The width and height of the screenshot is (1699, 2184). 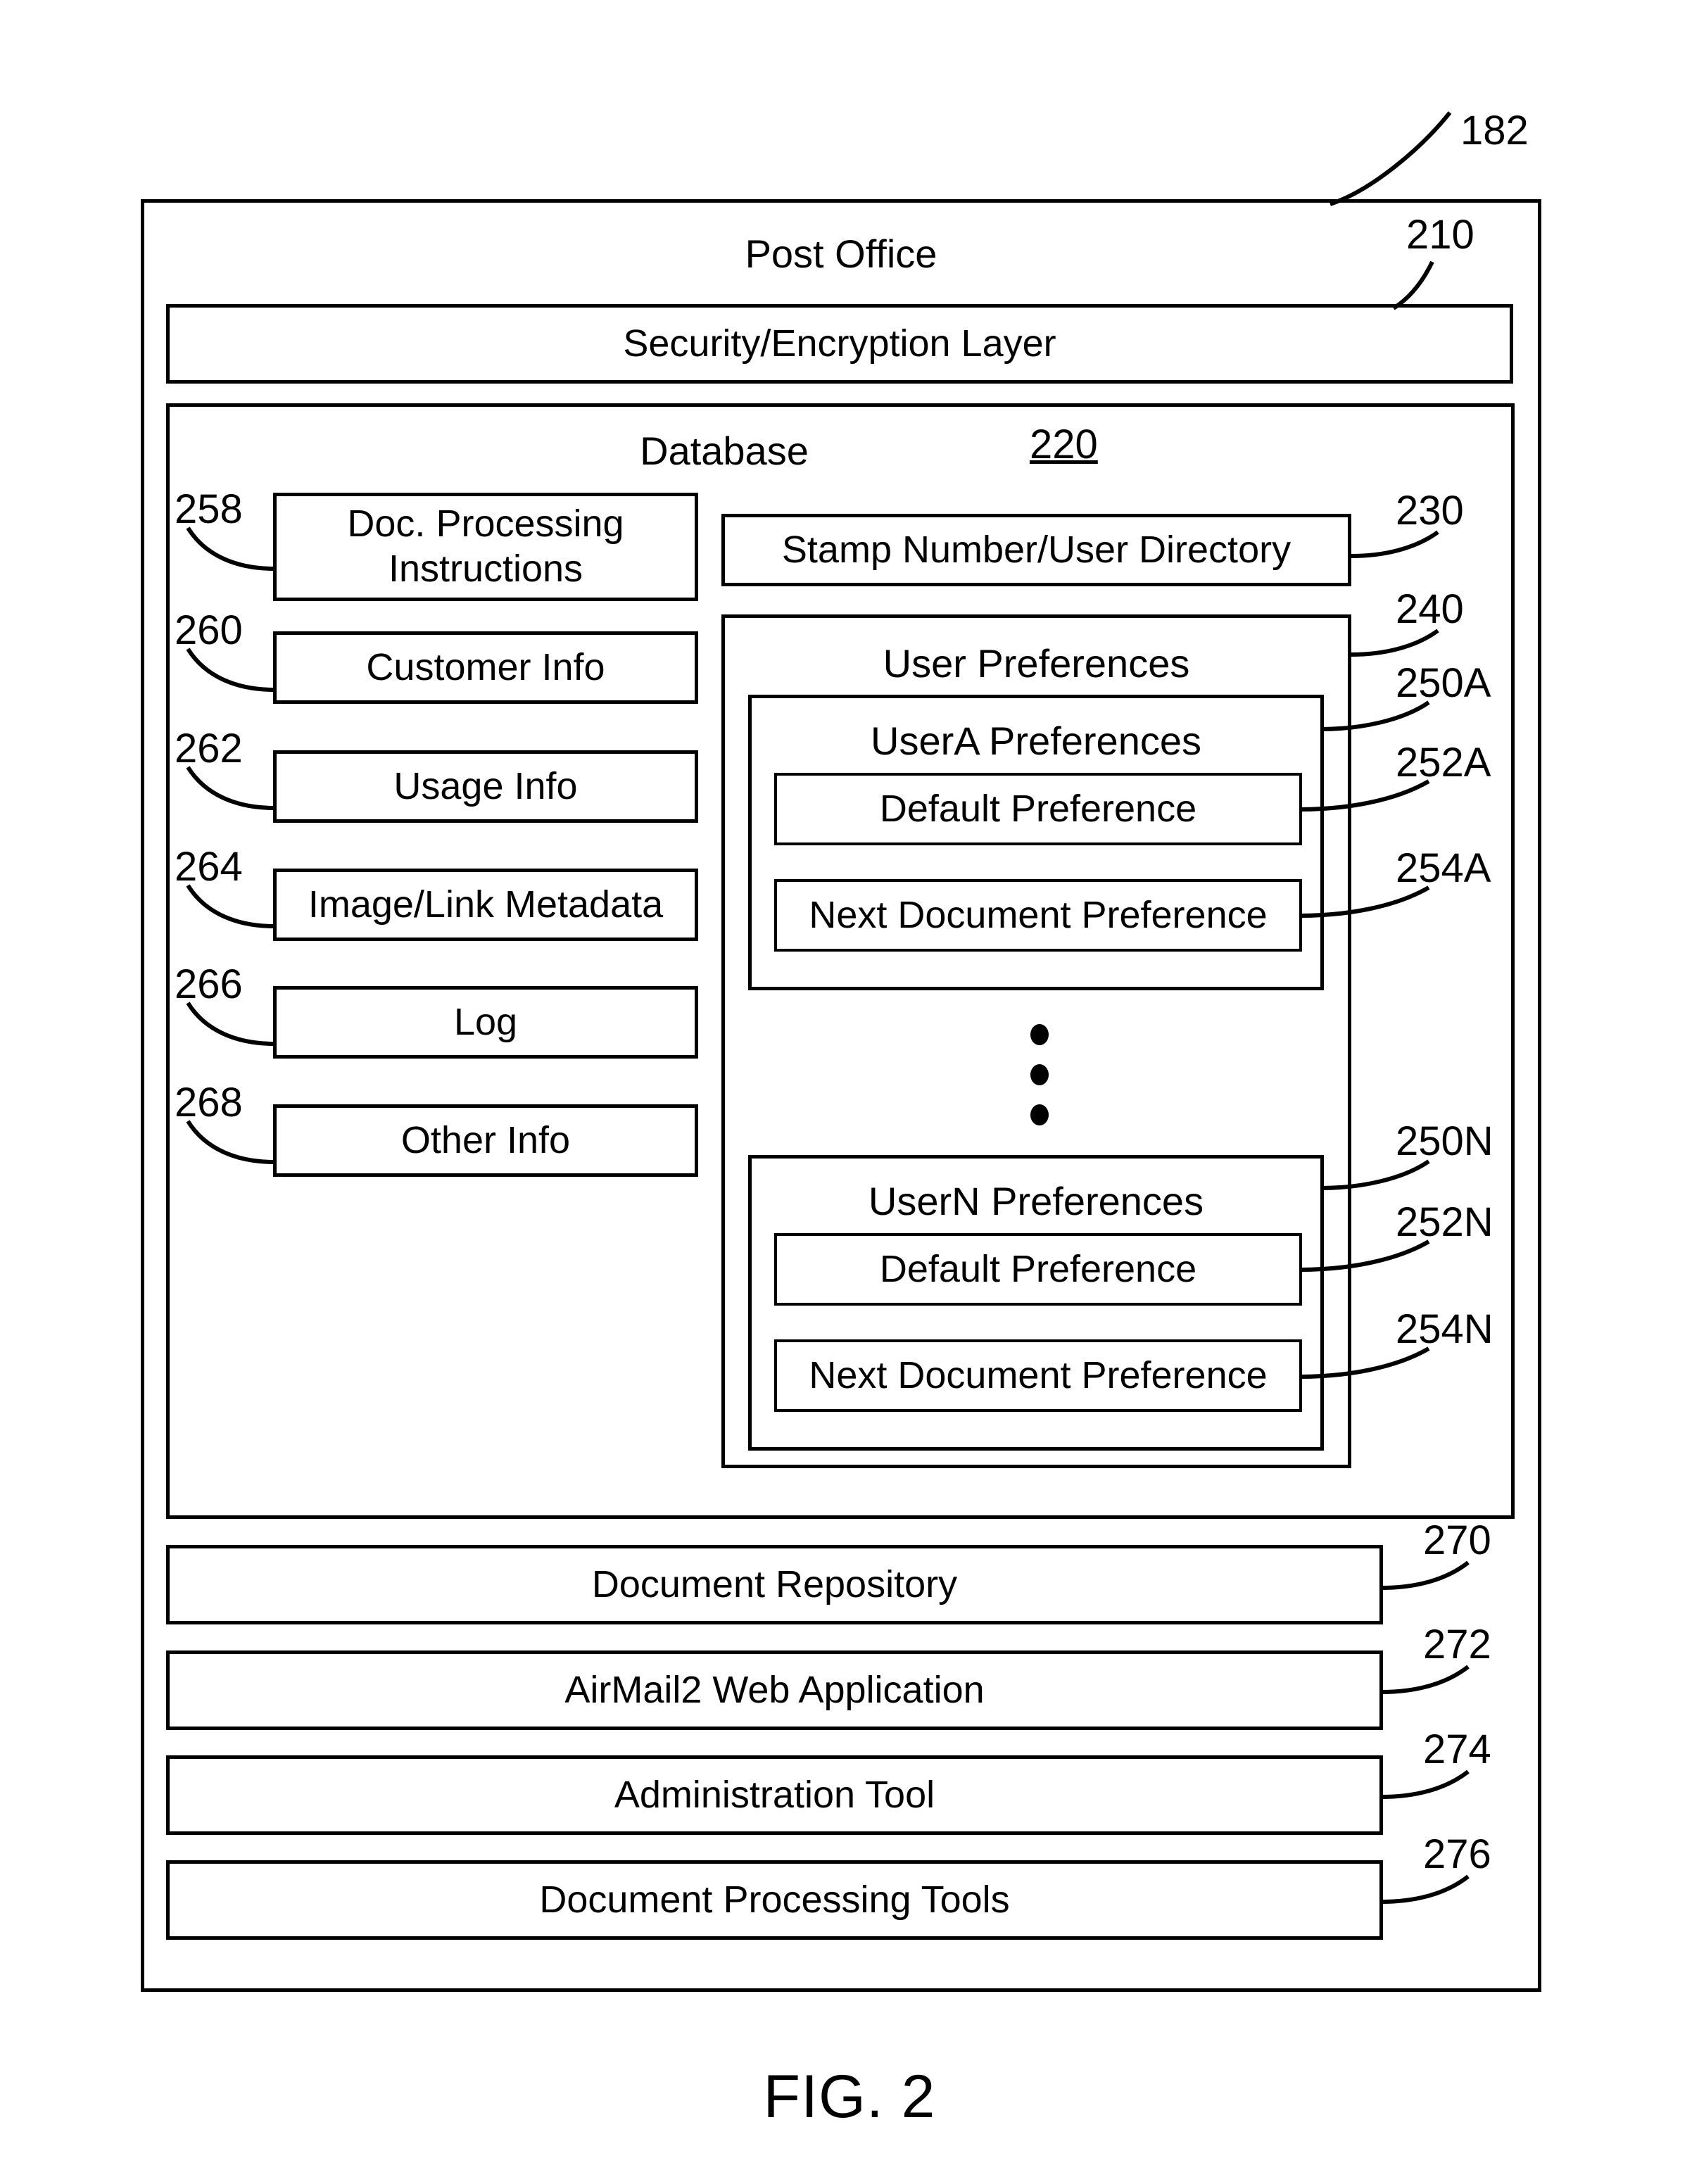 I want to click on ref-240: 240, so click(x=1430, y=609).